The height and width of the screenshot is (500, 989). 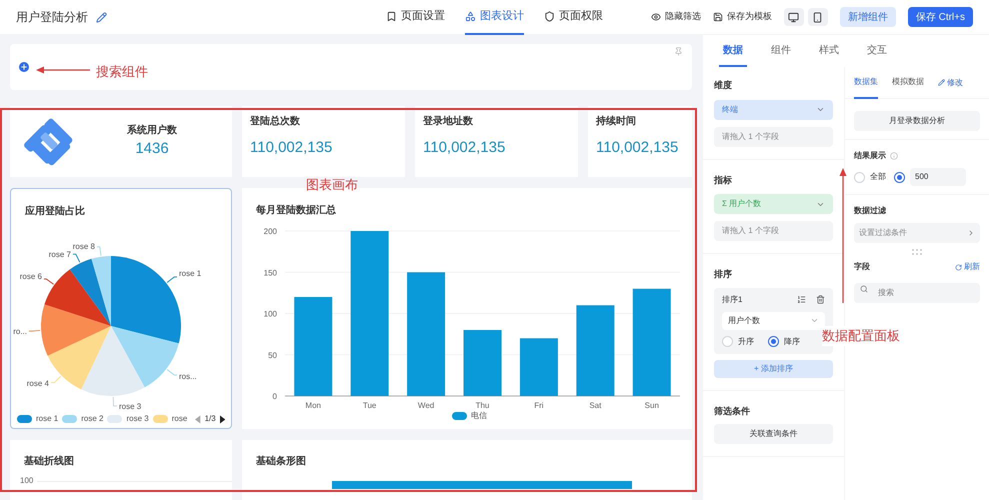 I want to click on sort-field-select: 用户个数, so click(x=773, y=321).